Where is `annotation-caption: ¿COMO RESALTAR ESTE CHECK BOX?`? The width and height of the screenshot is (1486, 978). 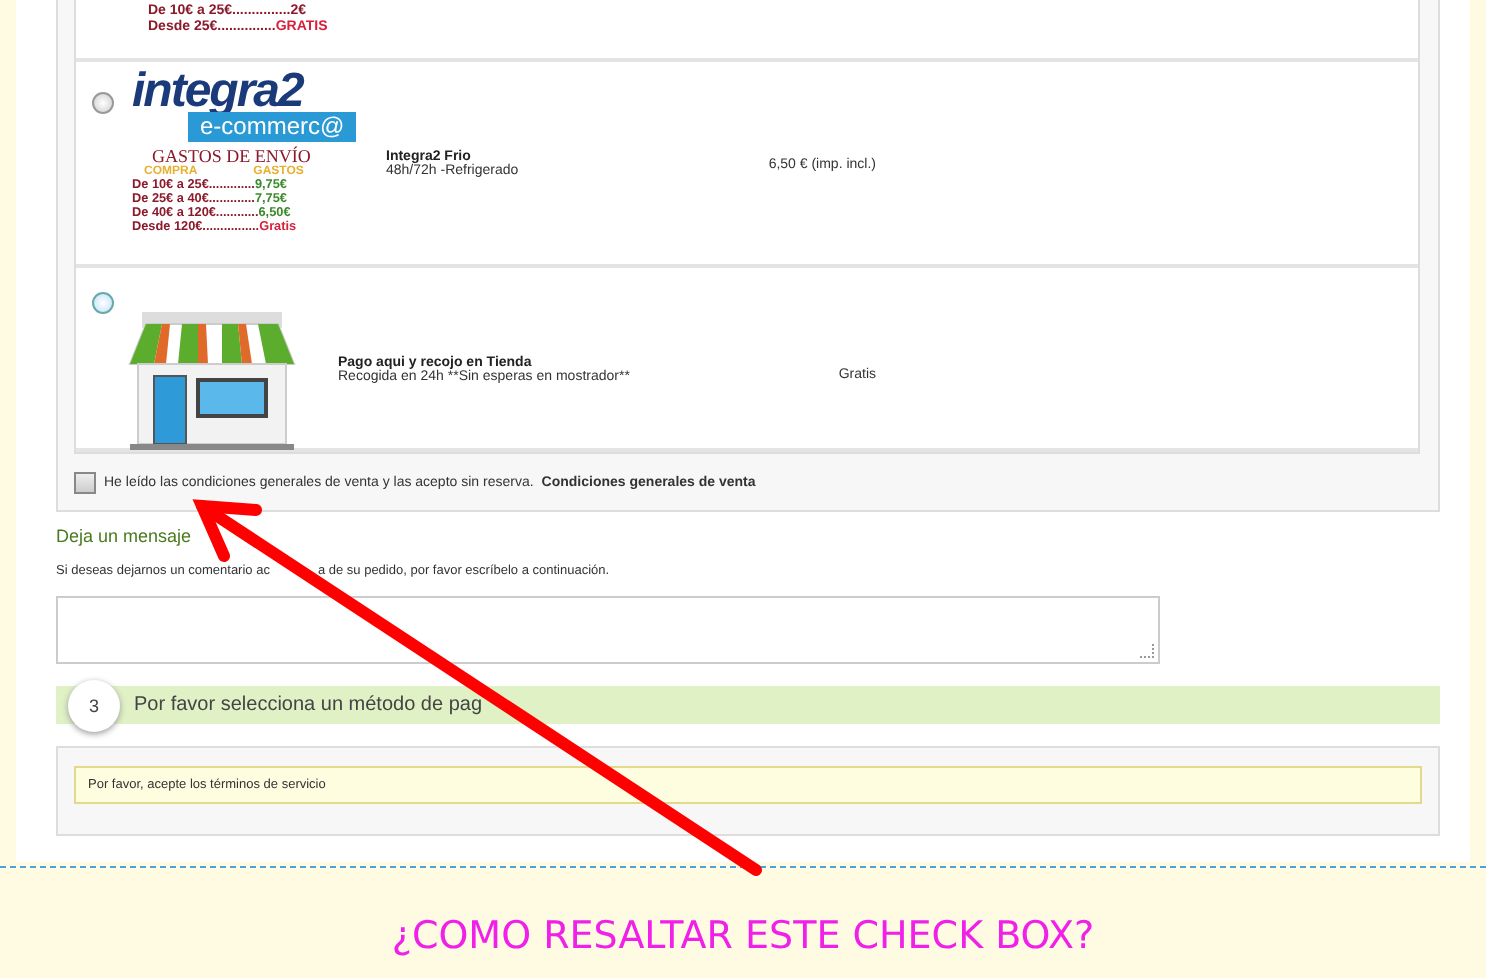 annotation-caption: ¿COMO RESALTAR ESTE CHECK BOX? is located at coordinates (743, 936).